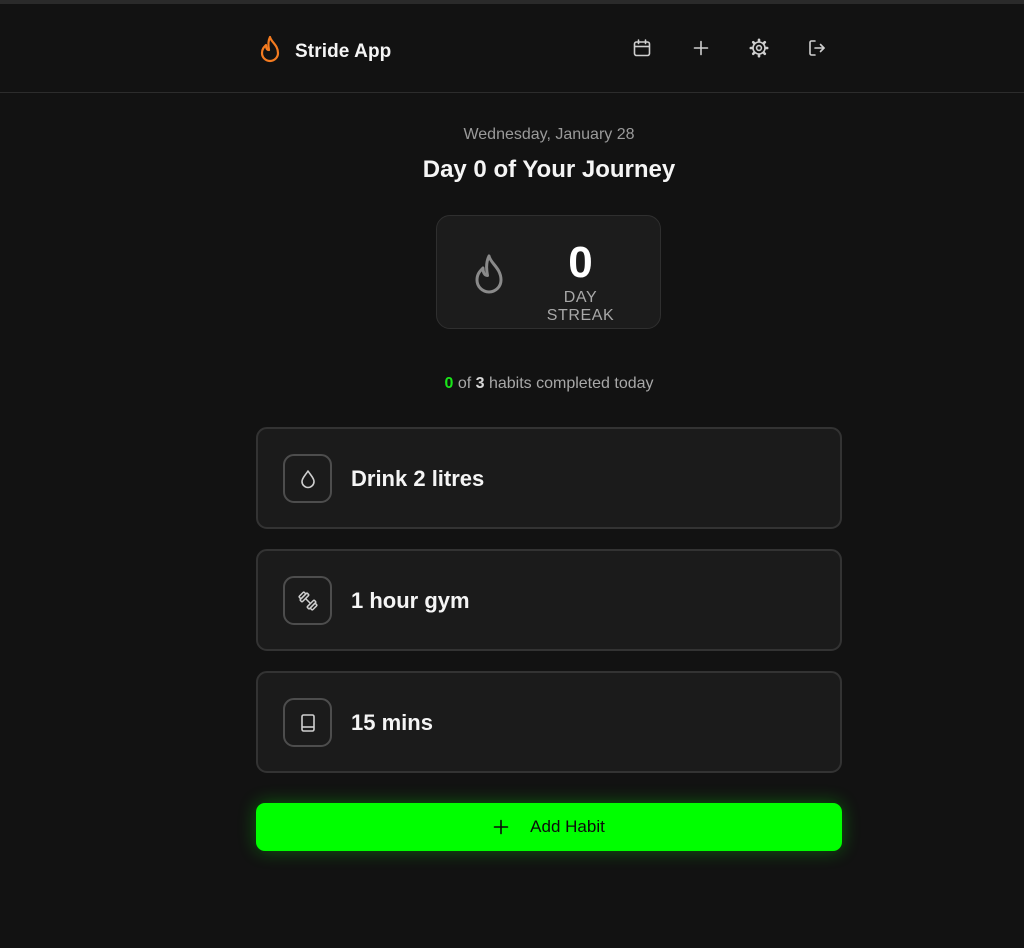 Image resolution: width=1024 pixels, height=948 pixels. I want to click on streak-card: 0 DAY STREAK, so click(548, 272).